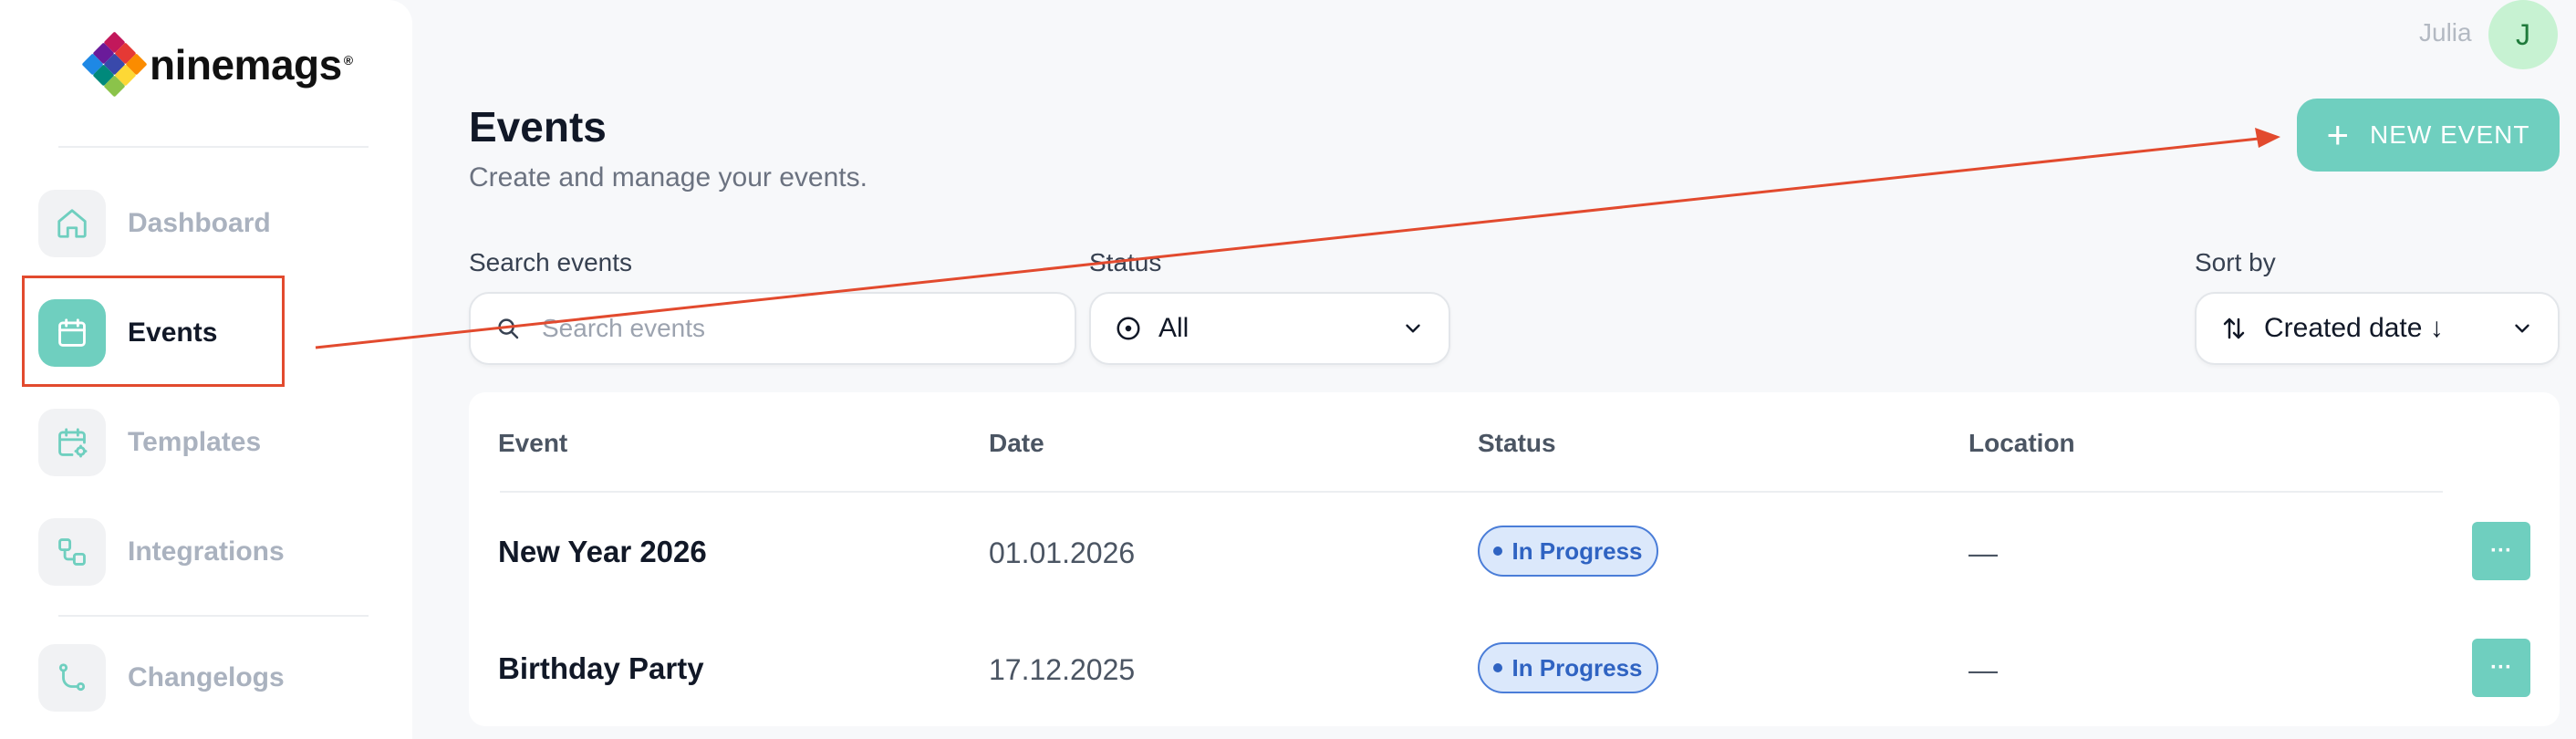 The width and height of the screenshot is (2576, 739). I want to click on sort-label: Sort by, so click(2235, 262).